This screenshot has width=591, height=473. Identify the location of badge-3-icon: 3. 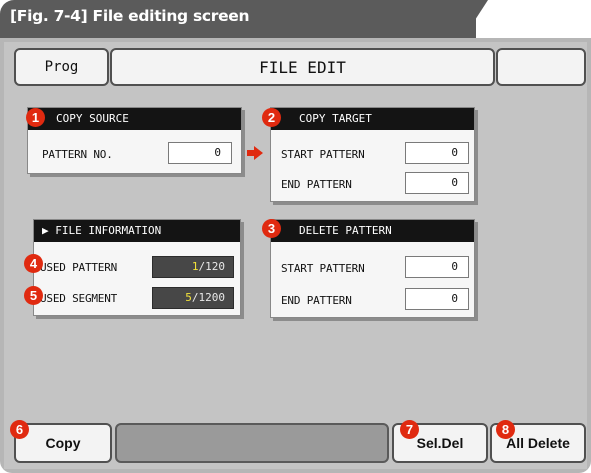
(271, 228).